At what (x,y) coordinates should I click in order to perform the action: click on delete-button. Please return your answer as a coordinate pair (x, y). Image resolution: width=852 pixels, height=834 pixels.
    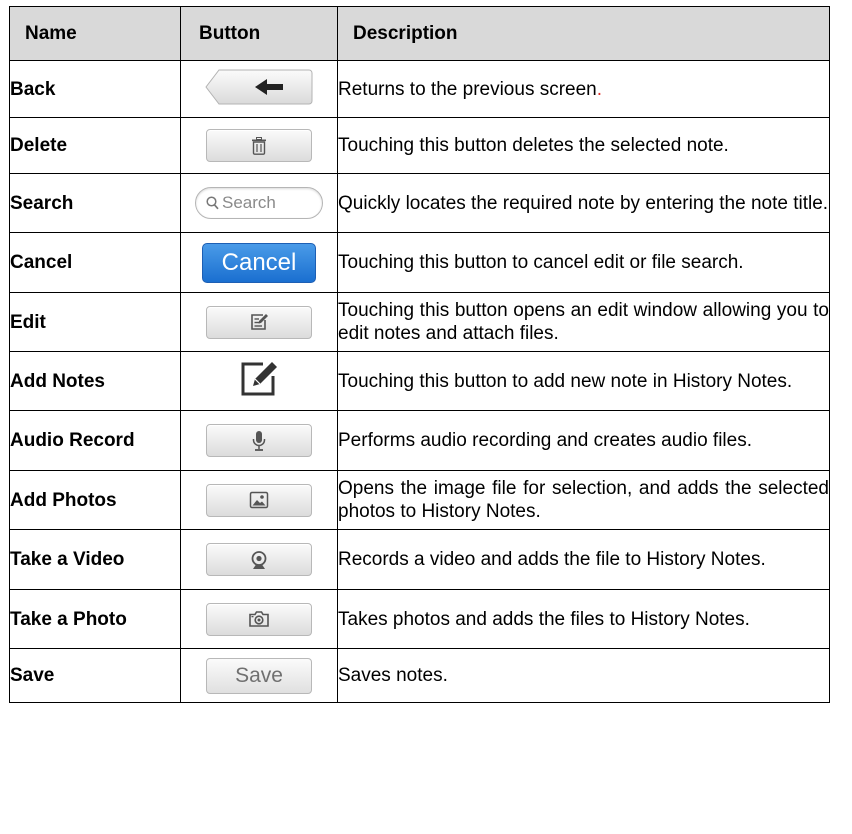
    Looking at the image, I should click on (259, 145).